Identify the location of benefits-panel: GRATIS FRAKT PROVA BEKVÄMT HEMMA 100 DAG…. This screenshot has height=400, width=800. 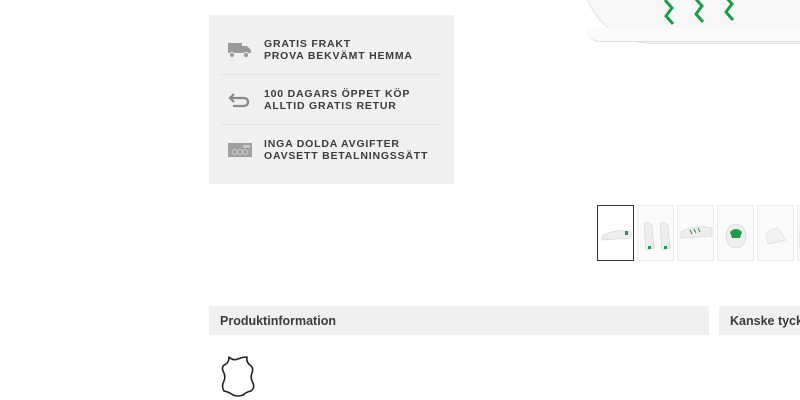
(331, 99).